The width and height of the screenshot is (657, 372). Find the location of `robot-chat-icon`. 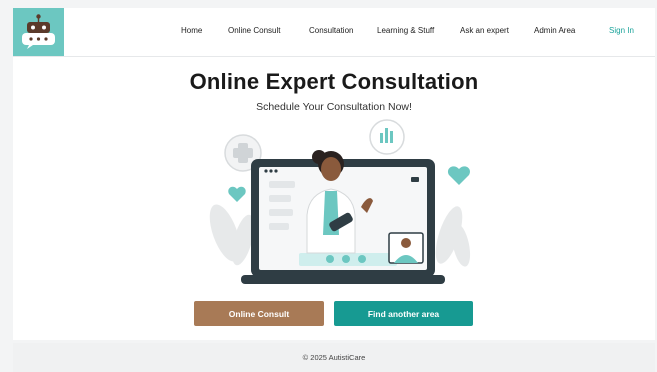

robot-chat-icon is located at coordinates (38, 31).